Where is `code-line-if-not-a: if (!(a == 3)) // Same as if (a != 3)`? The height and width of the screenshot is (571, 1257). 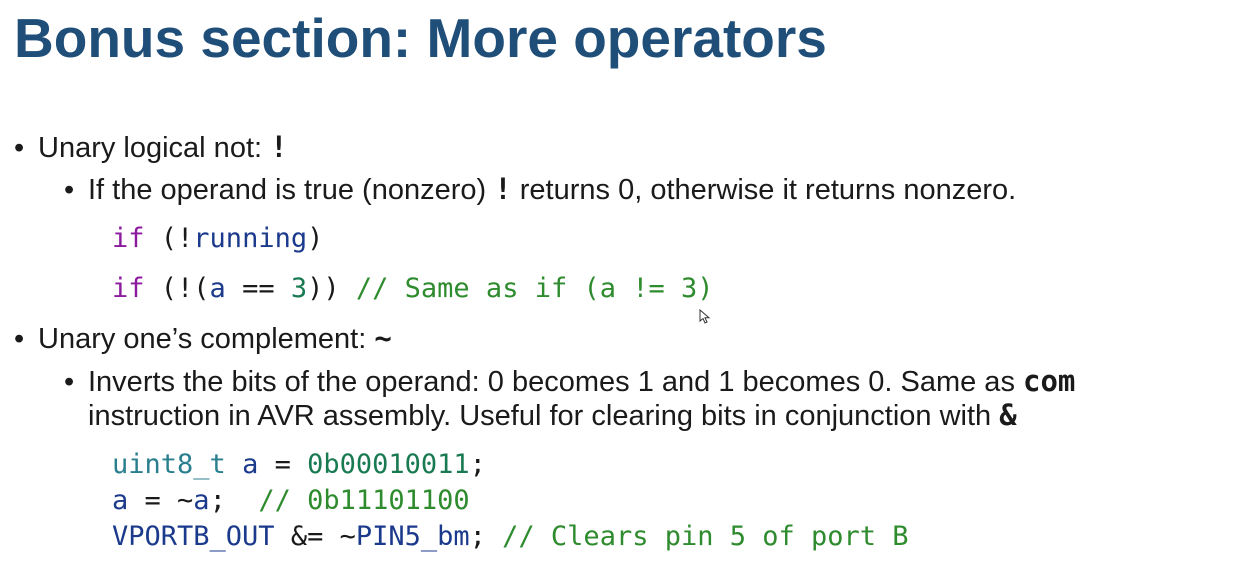 code-line-if-not-a: if (!(a == 3)) // Same as if (a != 3) is located at coordinates (413, 289).